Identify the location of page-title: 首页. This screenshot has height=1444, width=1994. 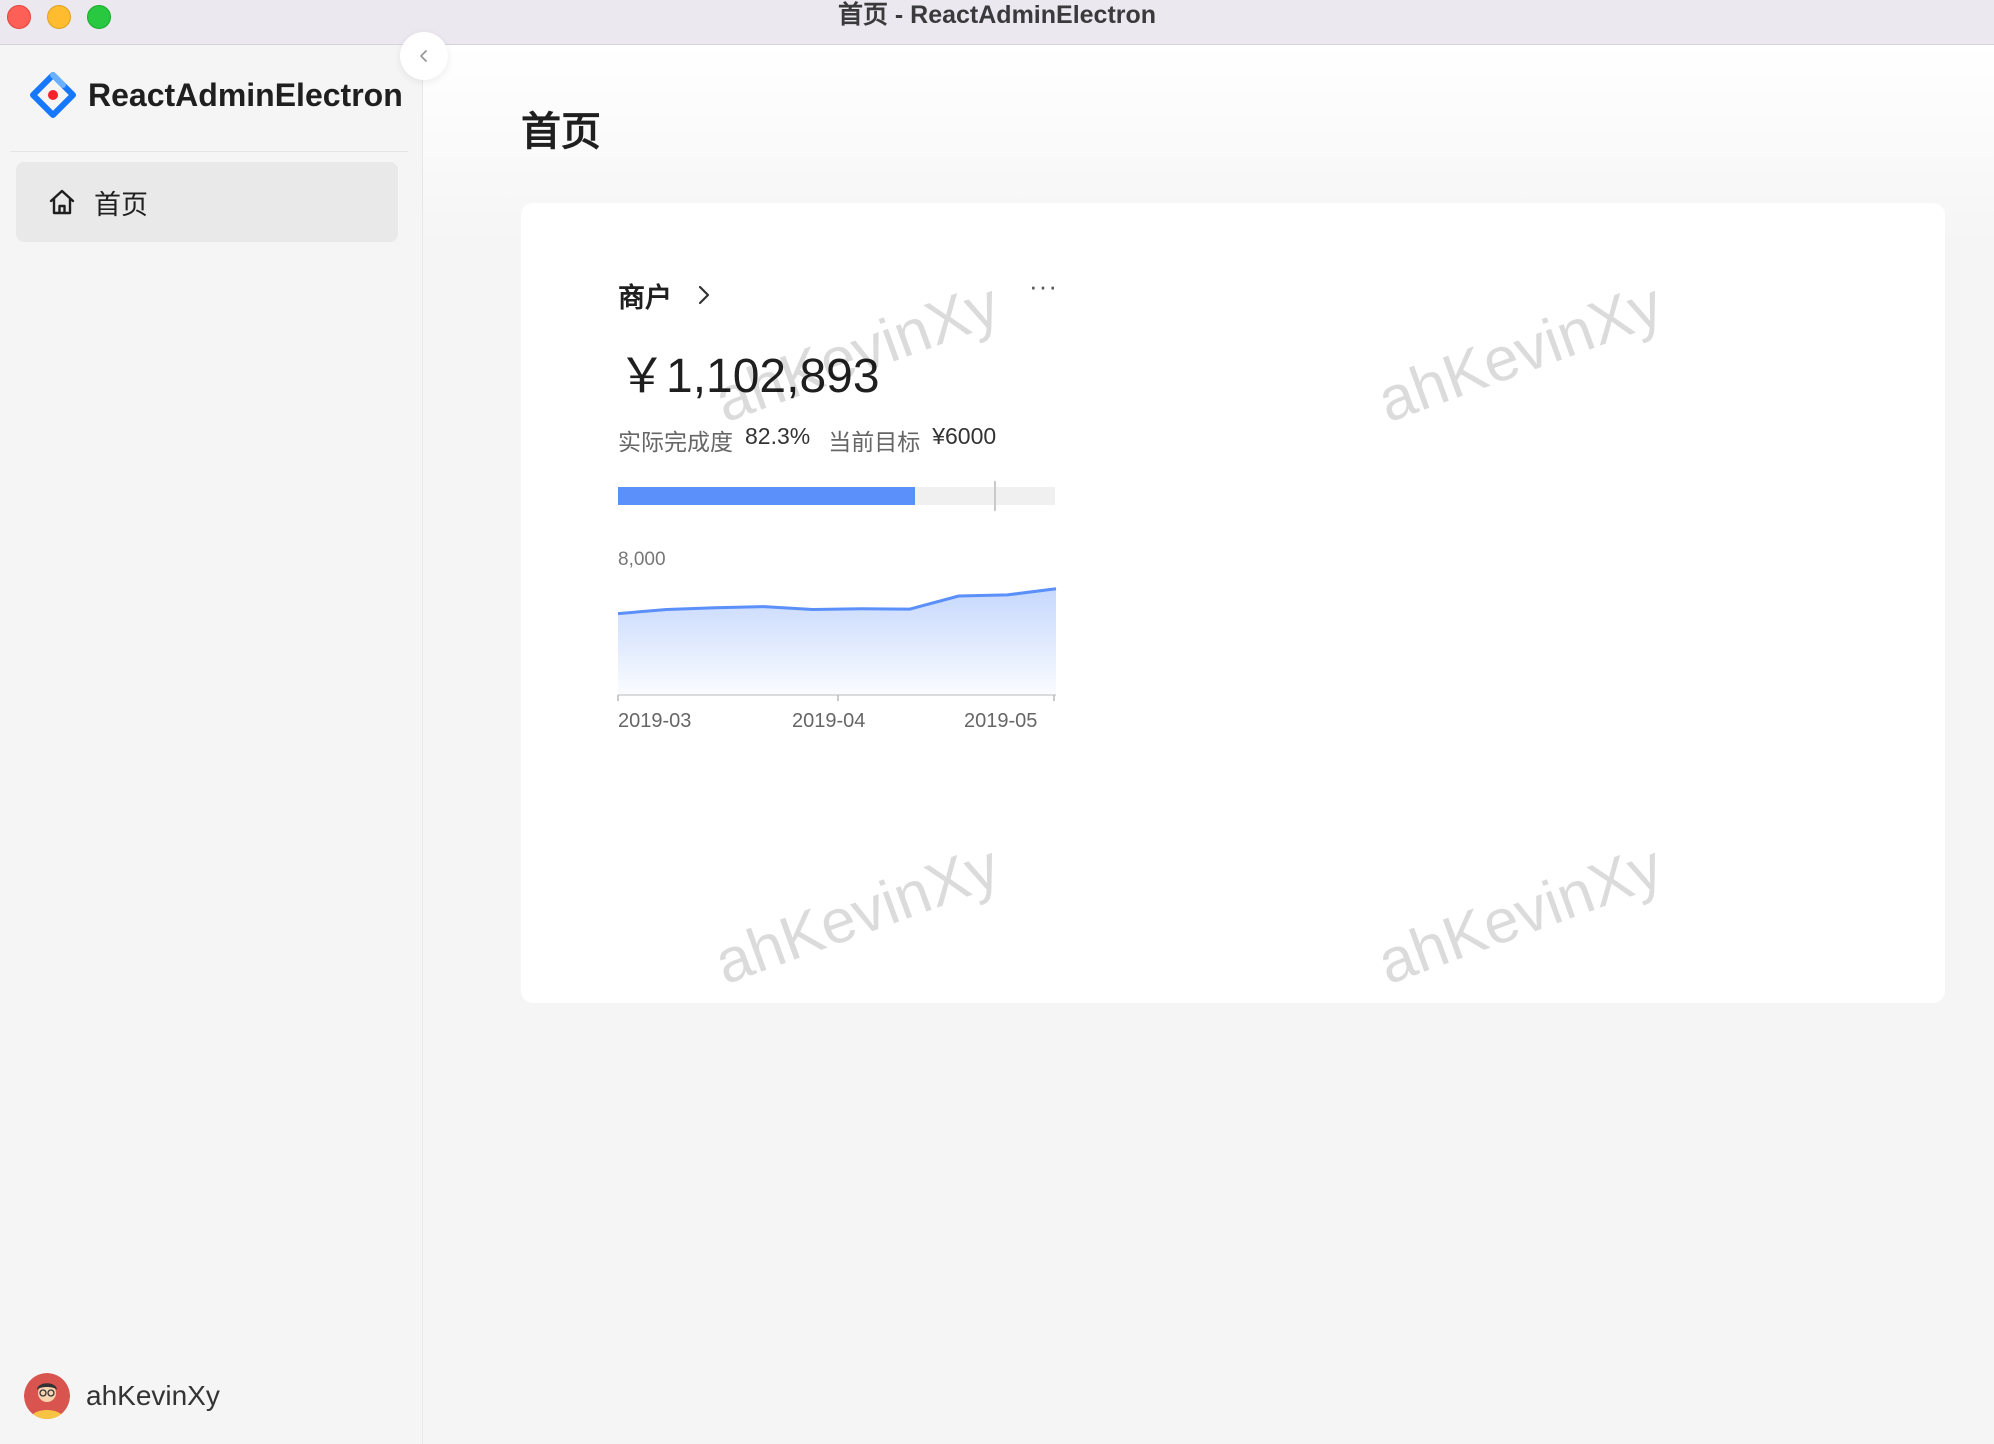
(561, 132).